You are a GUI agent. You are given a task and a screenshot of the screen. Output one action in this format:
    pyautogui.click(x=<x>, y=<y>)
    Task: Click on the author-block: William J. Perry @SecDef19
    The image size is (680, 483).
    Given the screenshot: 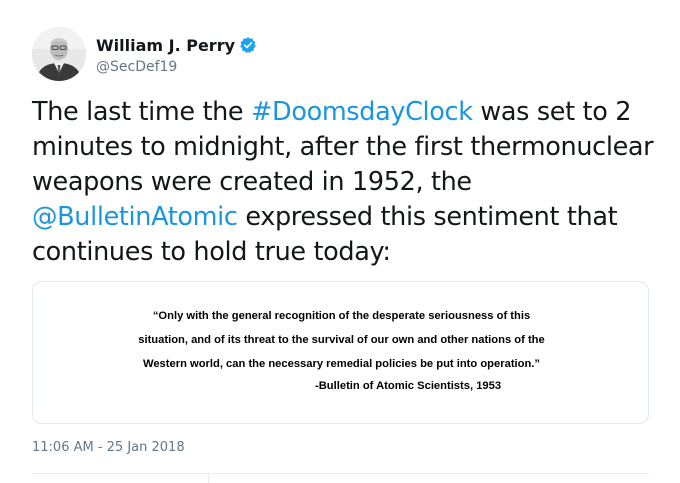 What is the action you would take?
    pyautogui.click(x=176, y=54)
    